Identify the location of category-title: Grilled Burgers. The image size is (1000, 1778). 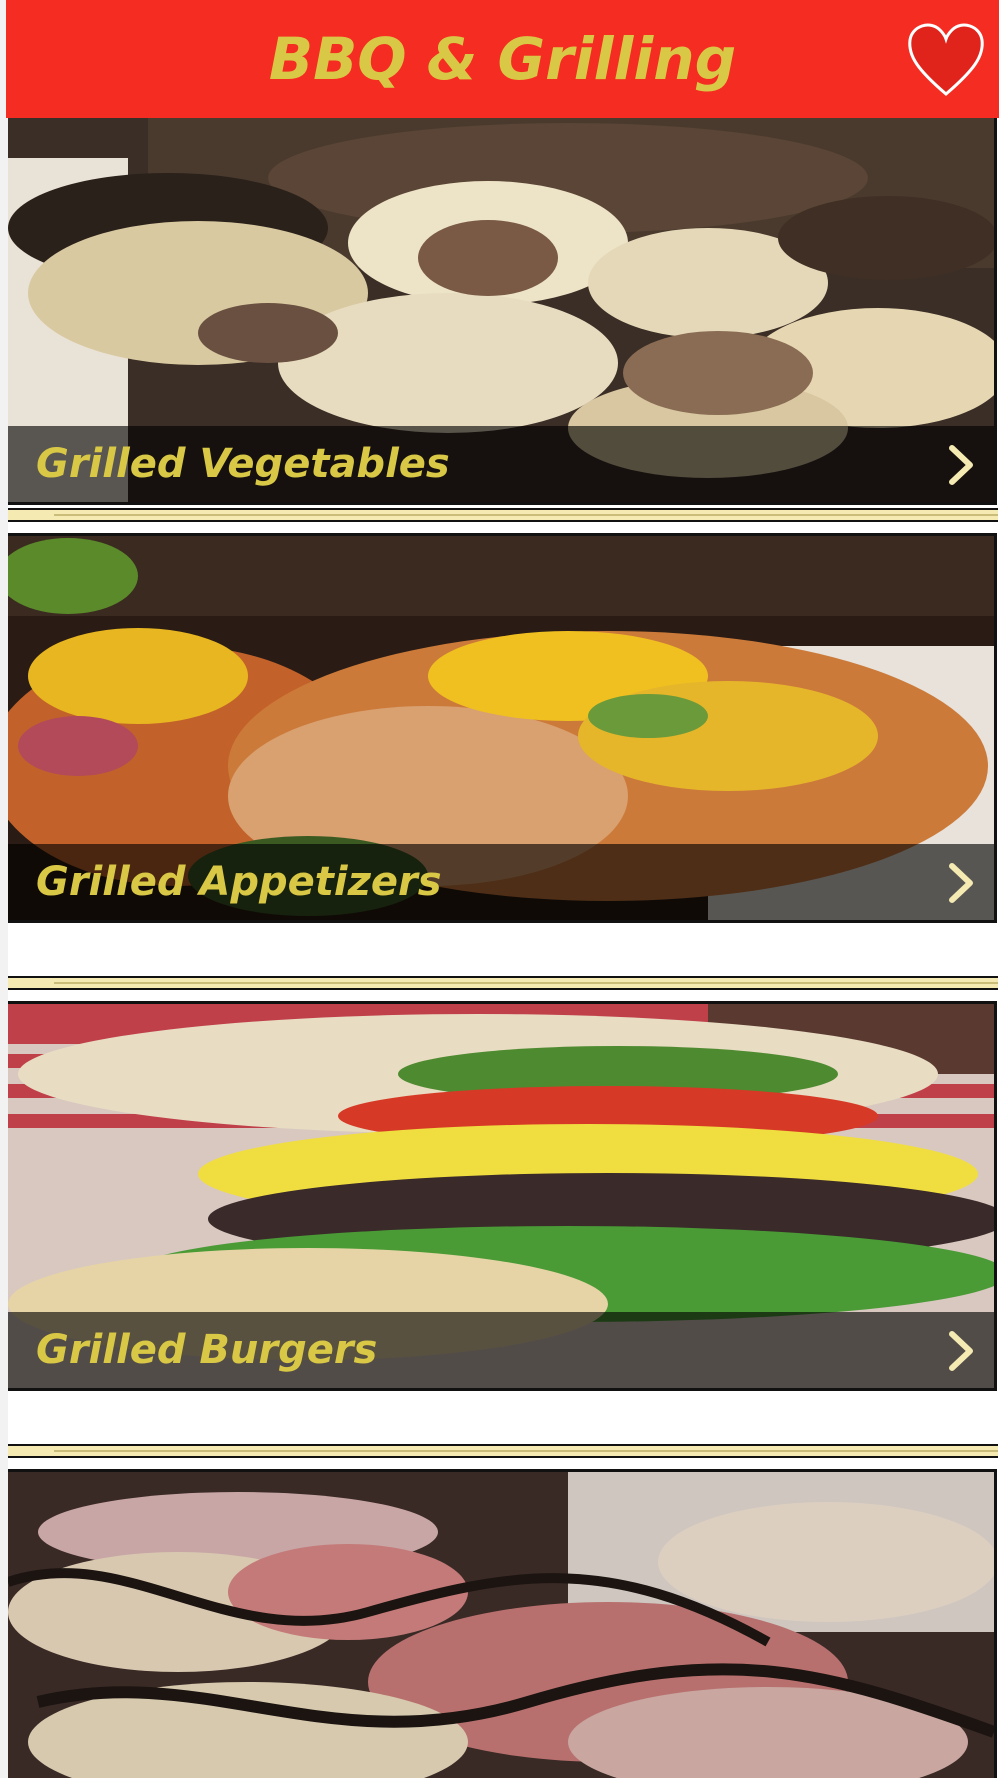
(207, 1350).